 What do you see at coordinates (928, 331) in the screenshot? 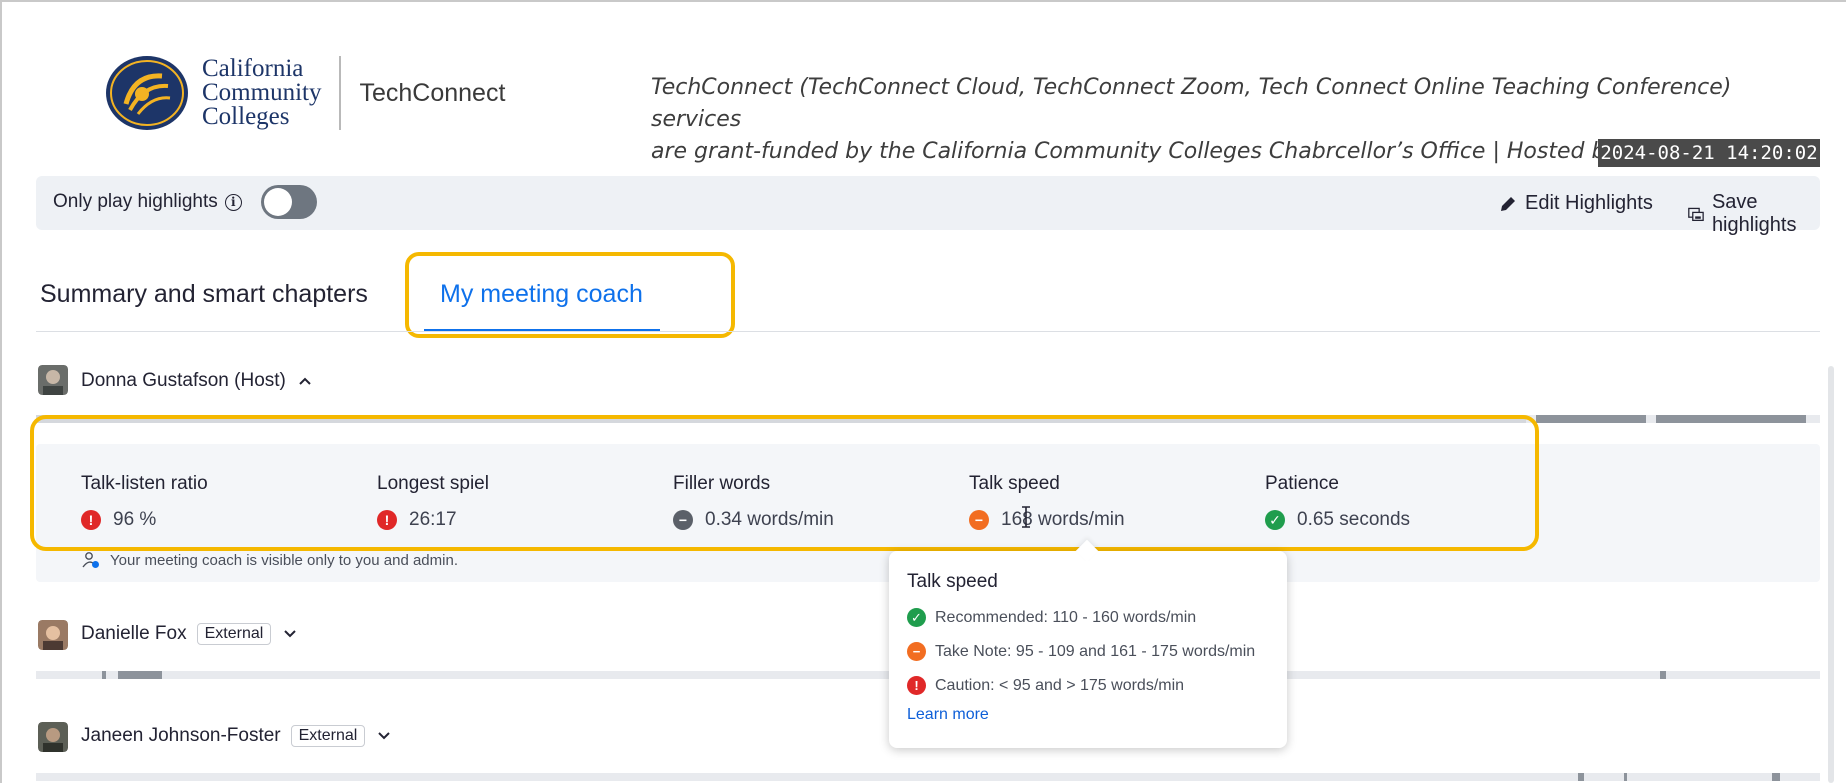
I see `tabs-divider` at bounding box center [928, 331].